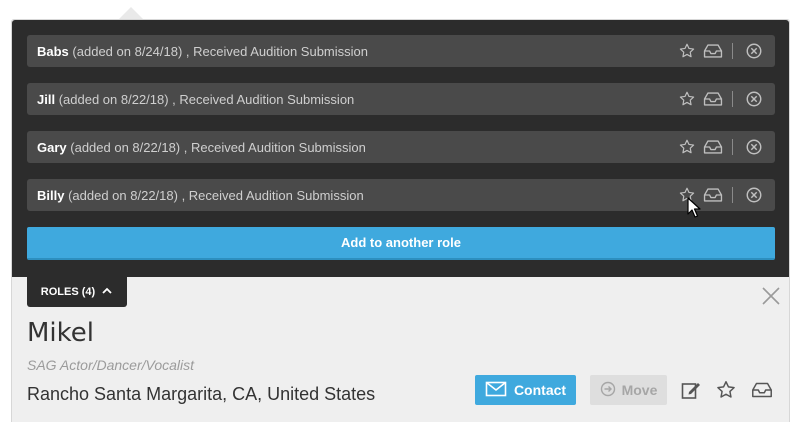 The height and width of the screenshot is (422, 806). What do you see at coordinates (540, 390) in the screenshot?
I see `contact-label: Contact` at bounding box center [540, 390].